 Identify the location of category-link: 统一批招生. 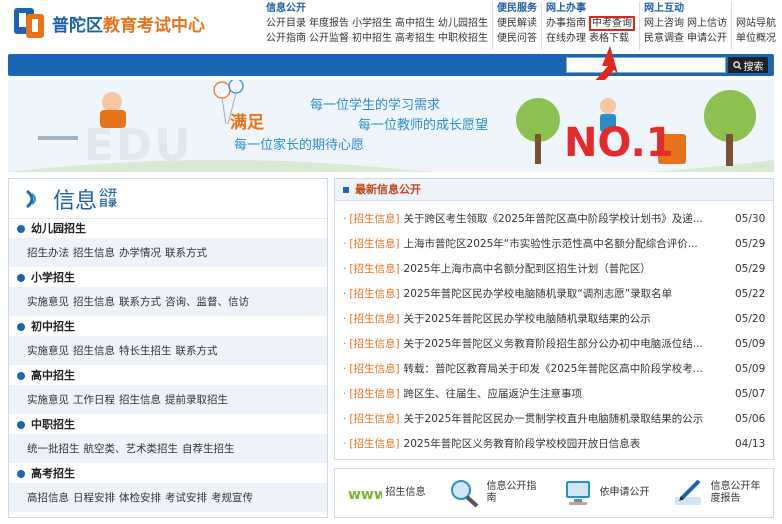
(53, 449).